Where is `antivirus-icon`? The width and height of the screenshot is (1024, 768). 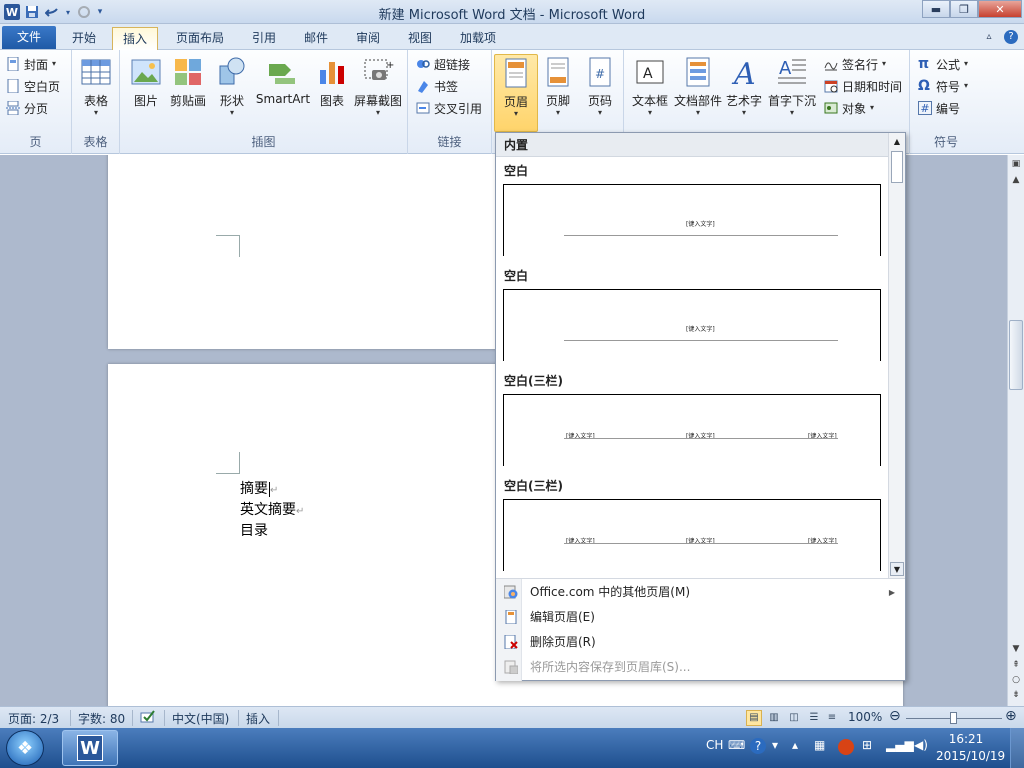
antivirus-icon is located at coordinates (846, 747).